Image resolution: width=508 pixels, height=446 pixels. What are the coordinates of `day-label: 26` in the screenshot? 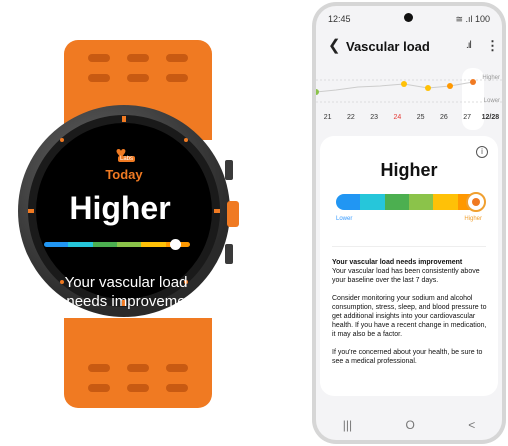 It's located at (443, 117).